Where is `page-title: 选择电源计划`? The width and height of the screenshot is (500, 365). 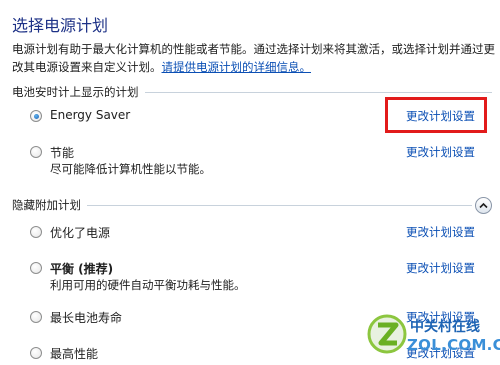 page-title: 选择电源计划 is located at coordinates (60, 25).